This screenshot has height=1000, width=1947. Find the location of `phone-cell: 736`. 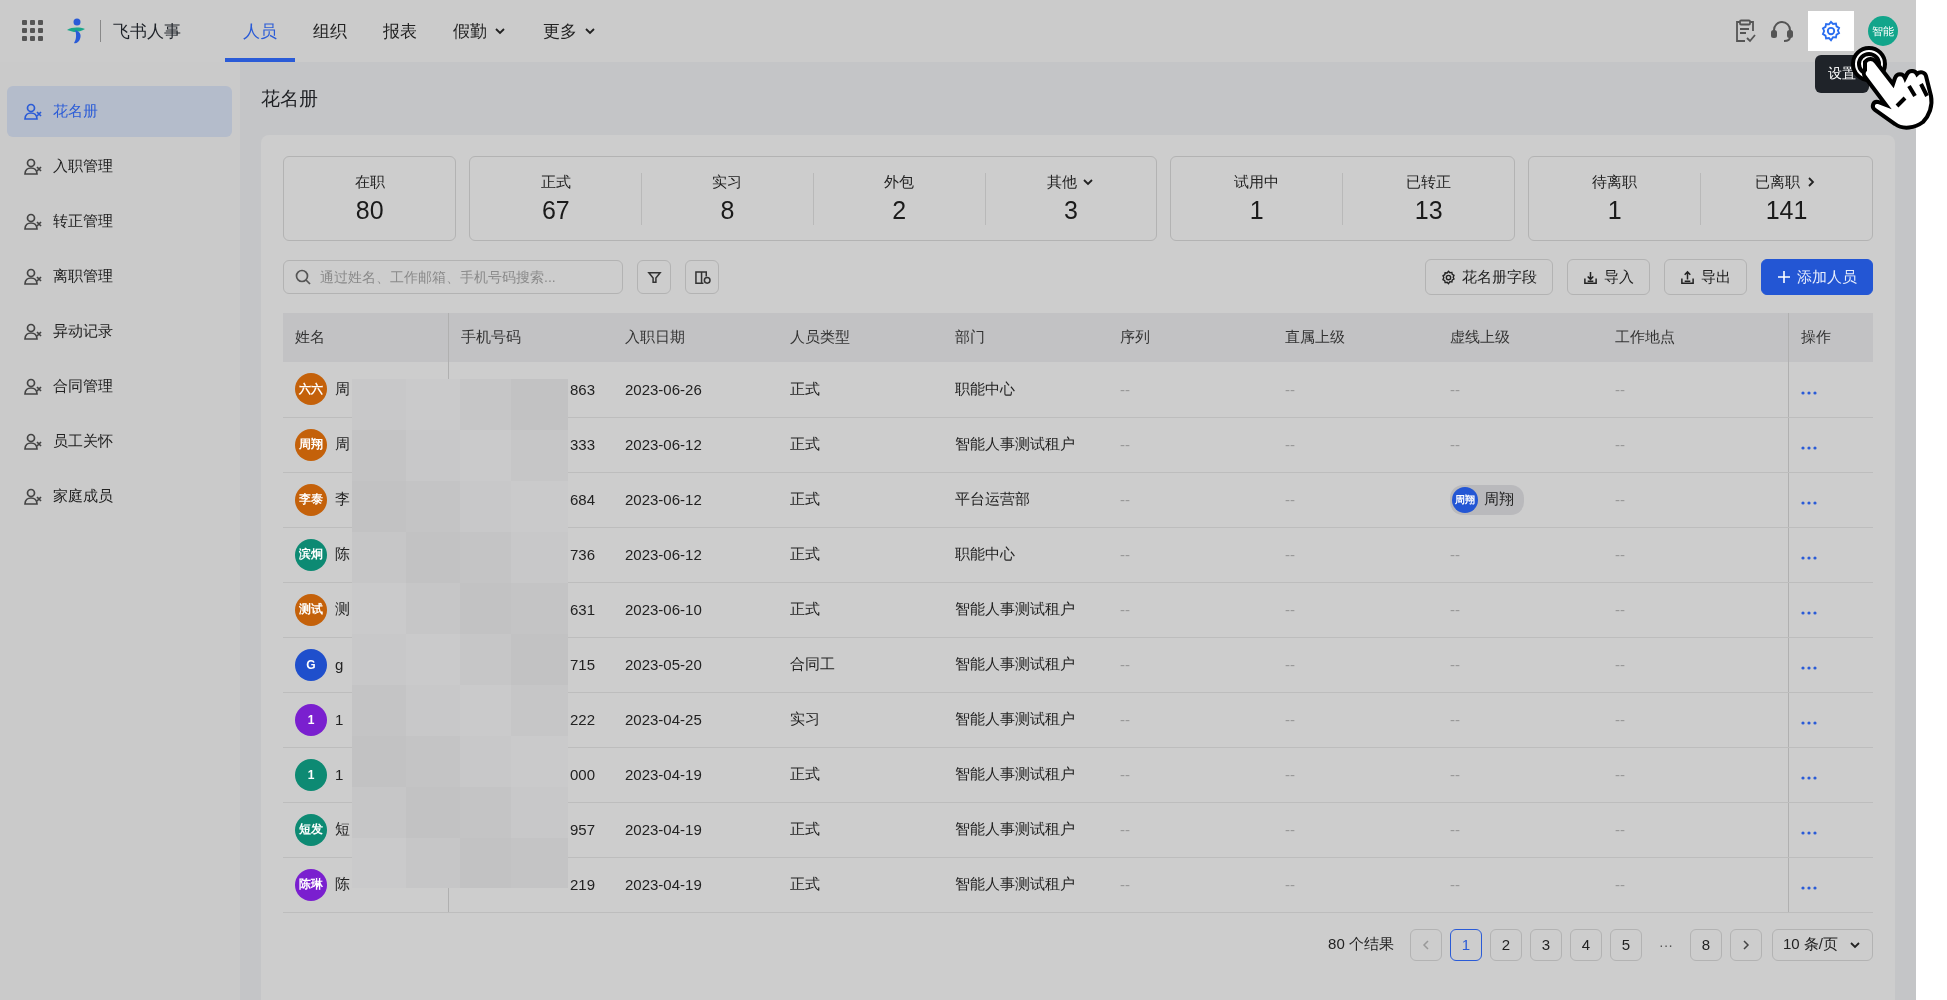

phone-cell: 736 is located at coordinates (582, 554).